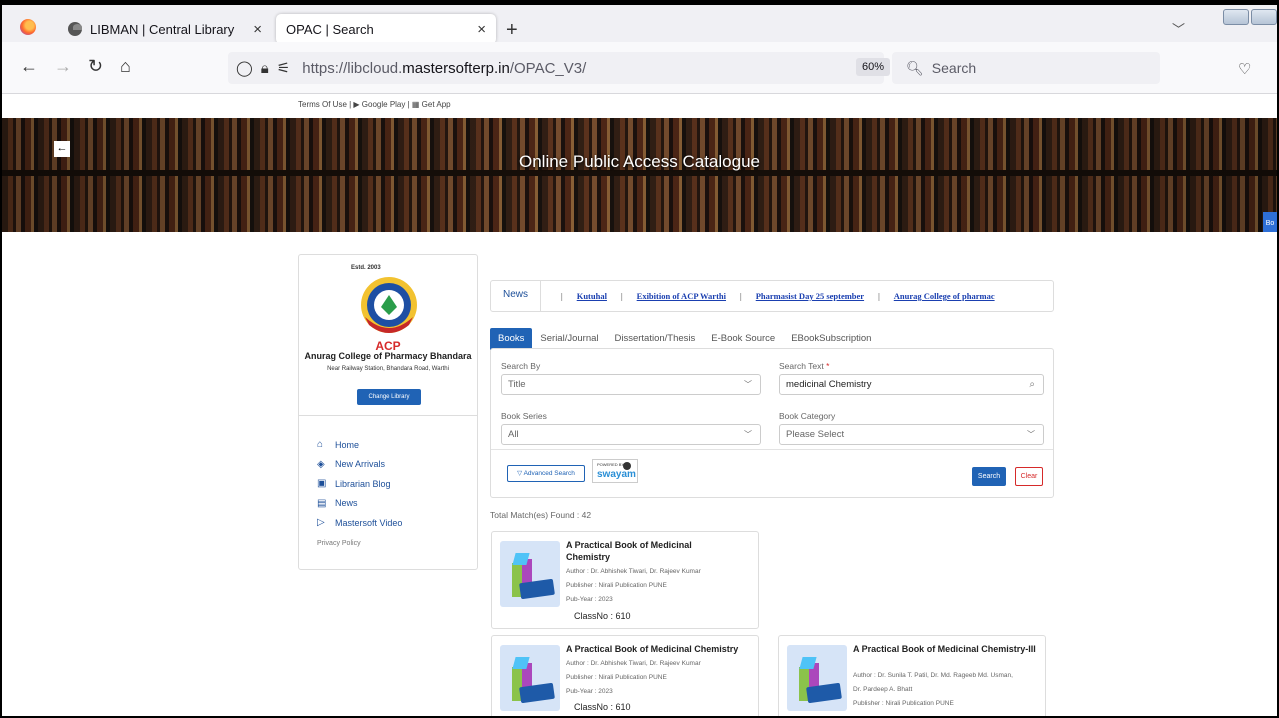 This screenshot has width=1279, height=718. Describe the element at coordinates (989, 476) in the screenshot. I see `search-button: Search` at that location.